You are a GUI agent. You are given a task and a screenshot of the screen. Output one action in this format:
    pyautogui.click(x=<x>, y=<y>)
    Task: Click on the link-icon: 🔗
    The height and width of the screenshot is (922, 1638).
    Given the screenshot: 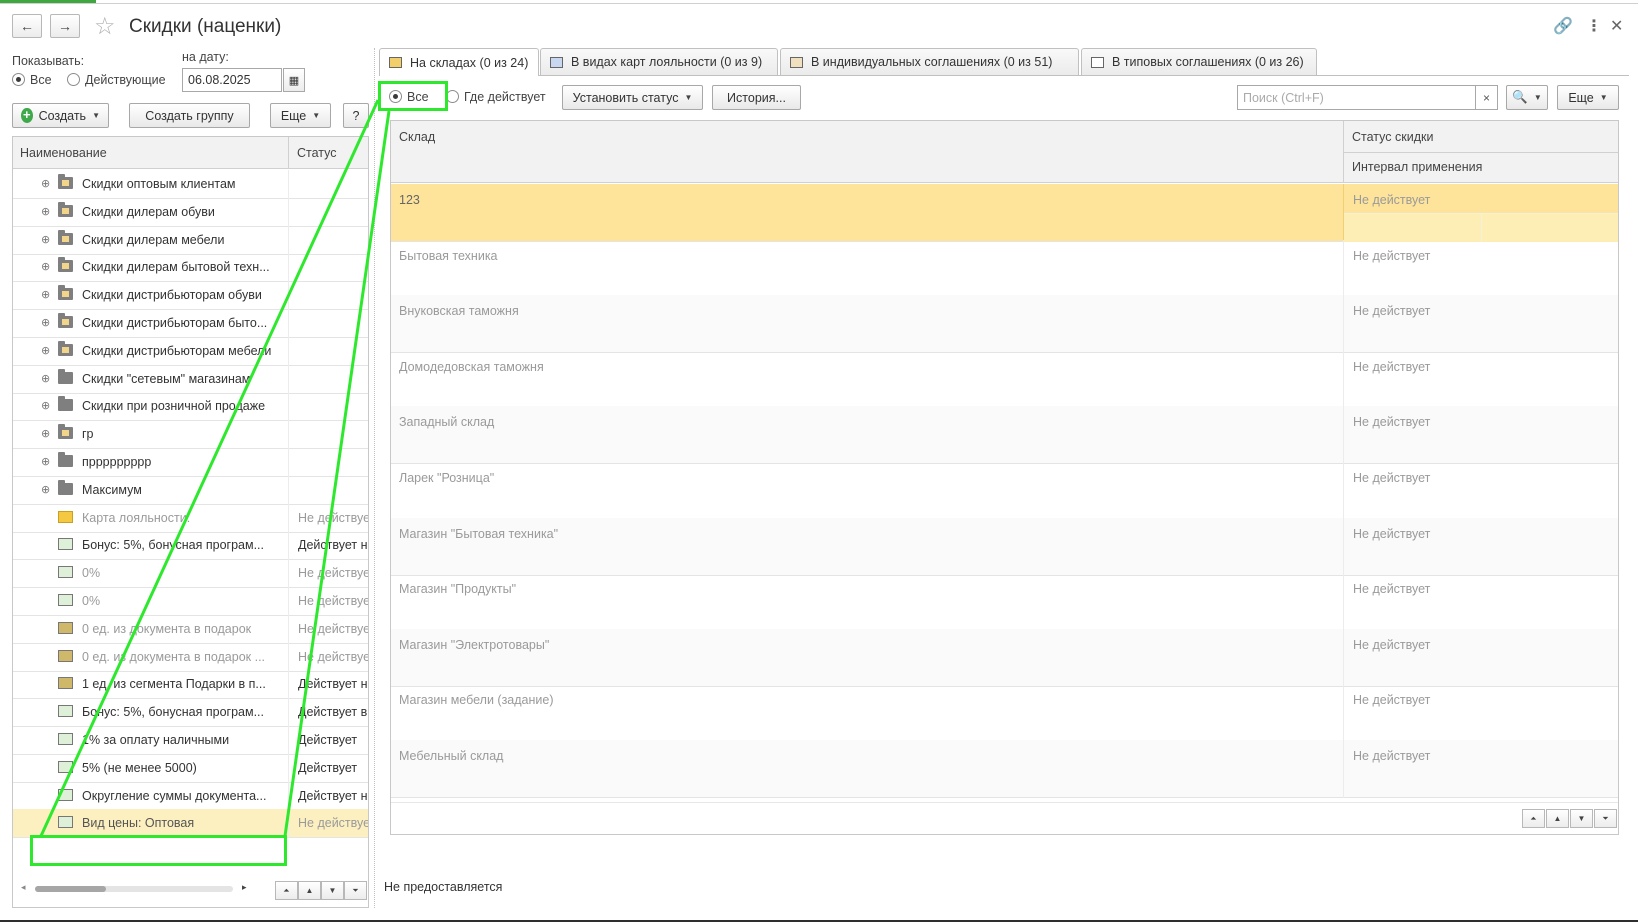 What is the action you would take?
    pyautogui.click(x=1563, y=26)
    